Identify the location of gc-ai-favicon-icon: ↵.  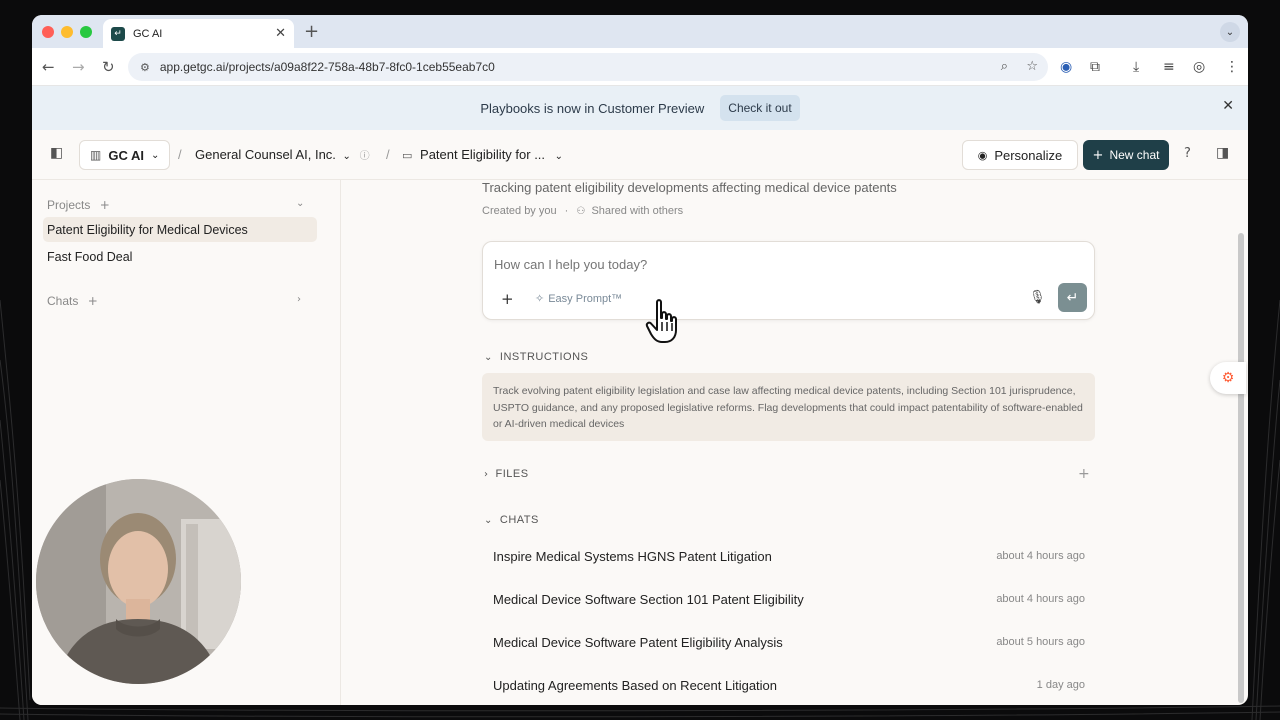
(118, 33).